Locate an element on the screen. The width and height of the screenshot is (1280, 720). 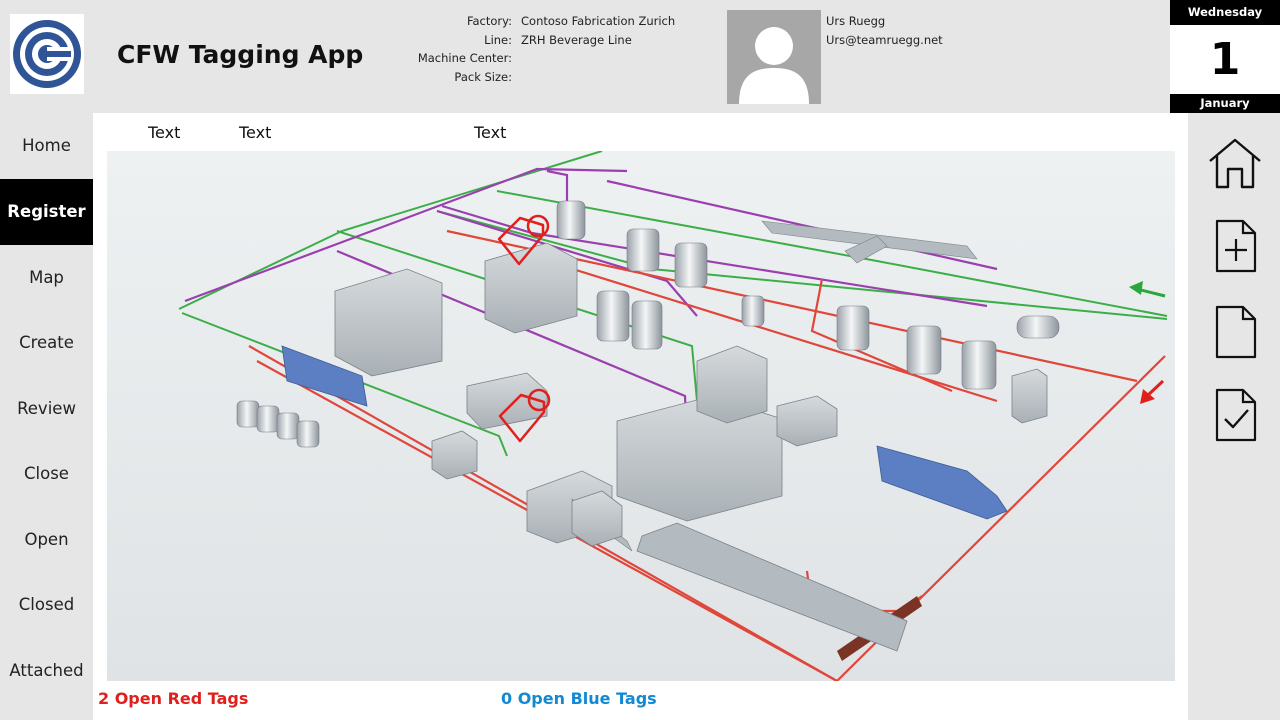
open-red-tags-count: 2 Open Red Tags is located at coordinates (173, 698).